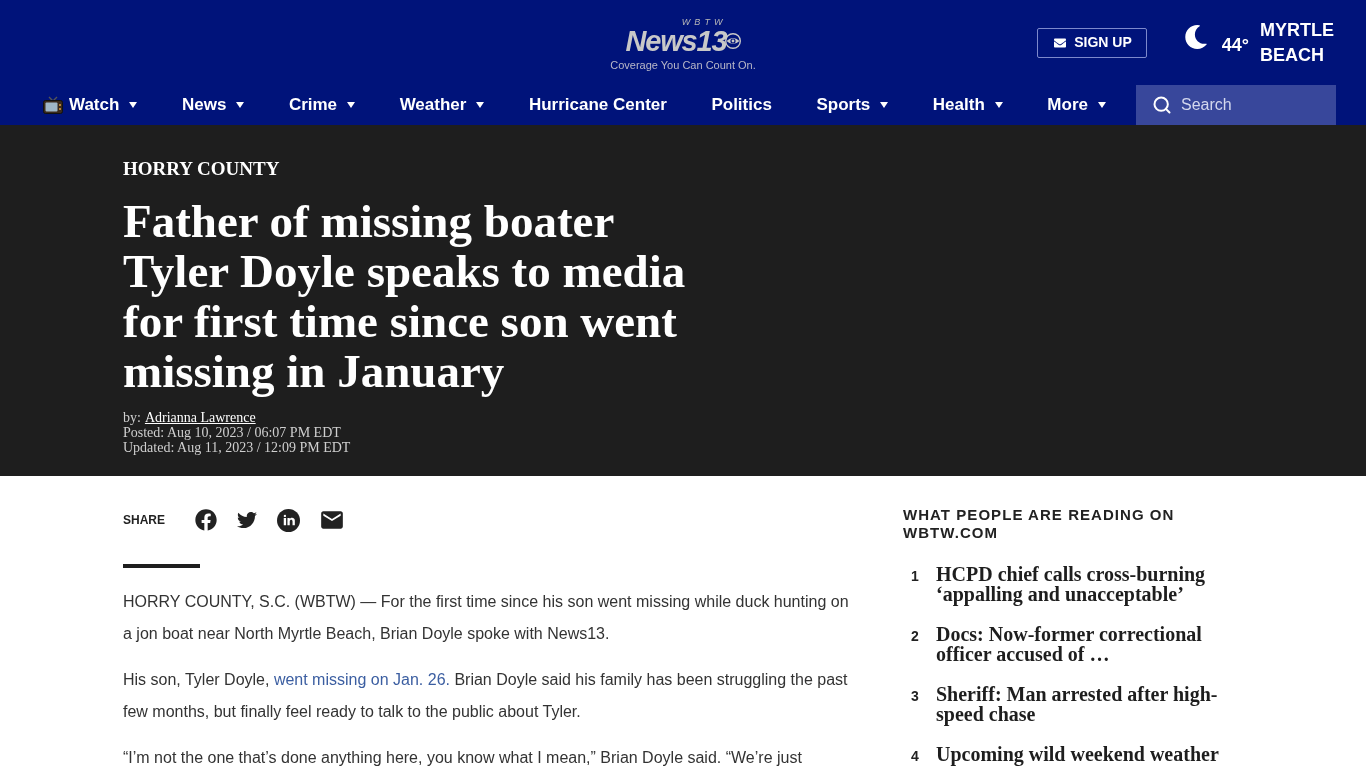 The width and height of the screenshot is (1366, 768). What do you see at coordinates (1039, 524) in the screenshot?
I see `sidebar-heading: WHAT PEOPLE ARE READING ON WBTW.COM` at bounding box center [1039, 524].